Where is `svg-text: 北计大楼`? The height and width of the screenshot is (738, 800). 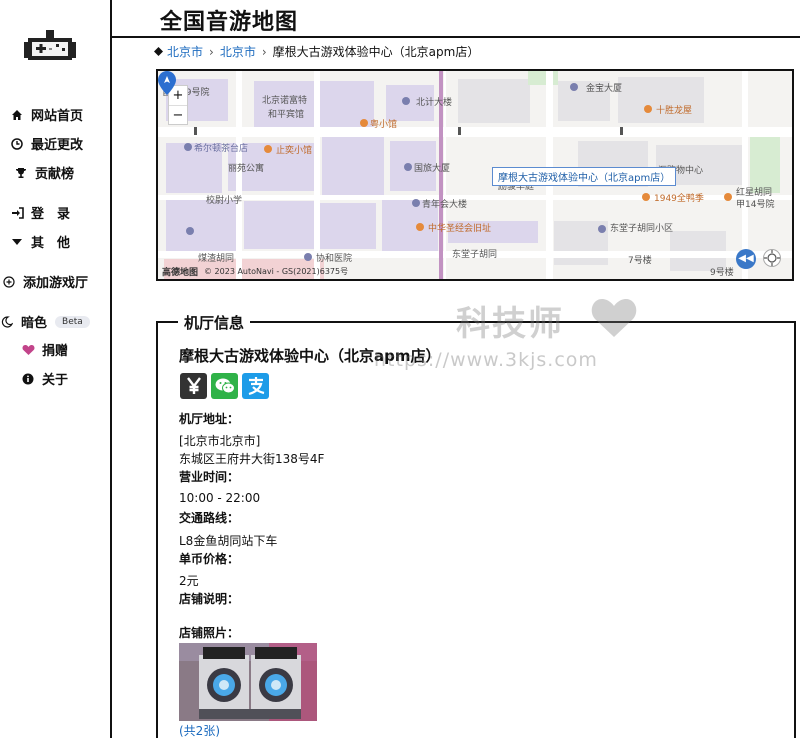 svg-text: 北计大楼 is located at coordinates (434, 102).